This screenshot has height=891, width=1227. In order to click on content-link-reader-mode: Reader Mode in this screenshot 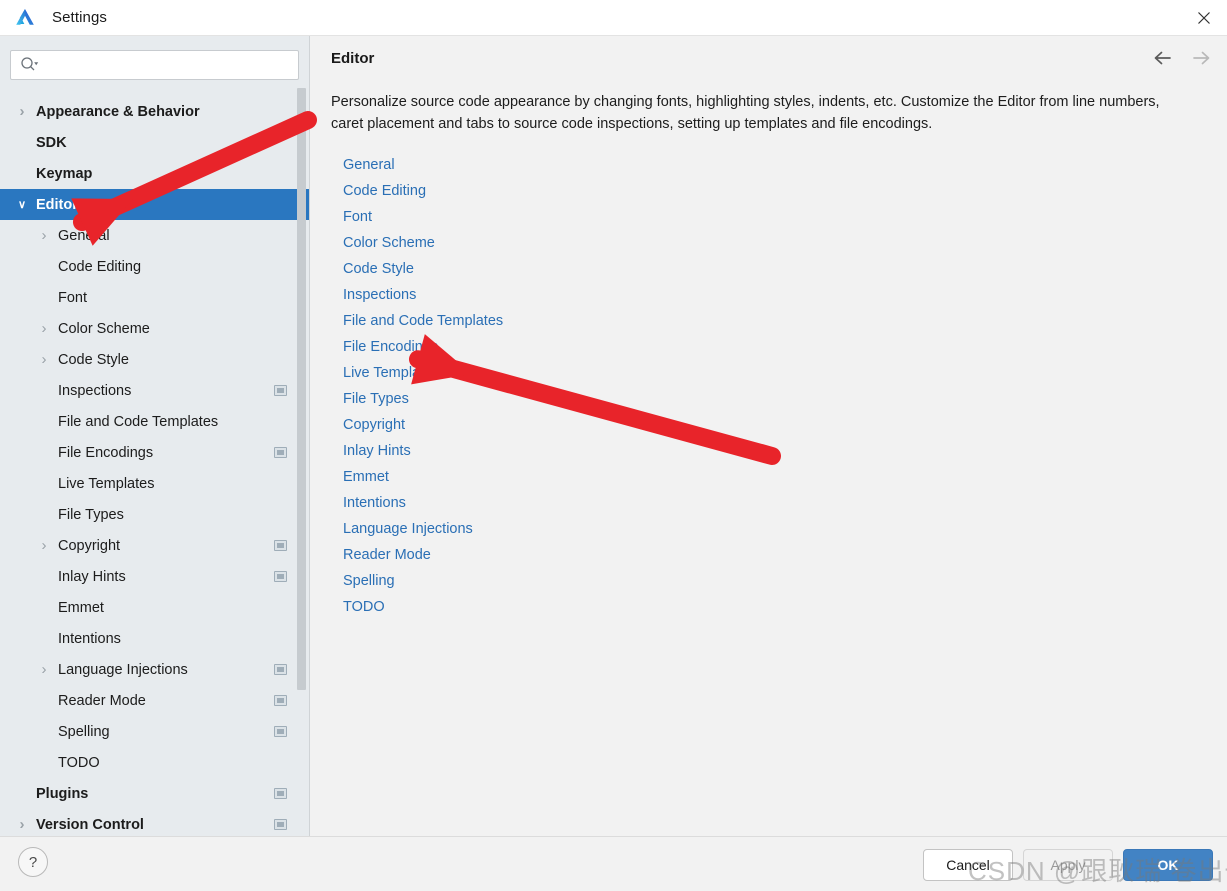, I will do `click(387, 555)`.